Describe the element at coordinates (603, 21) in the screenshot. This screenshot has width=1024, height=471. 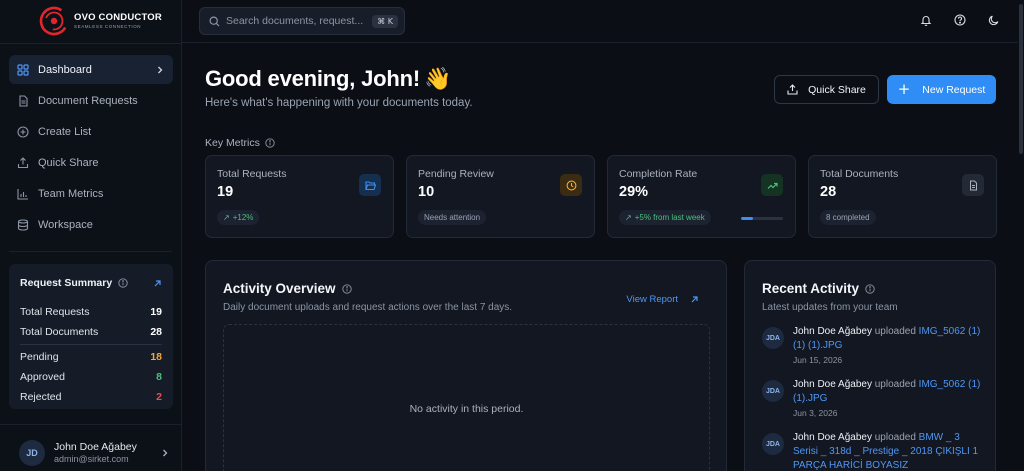
I see `topbar: ⌘ K` at that location.